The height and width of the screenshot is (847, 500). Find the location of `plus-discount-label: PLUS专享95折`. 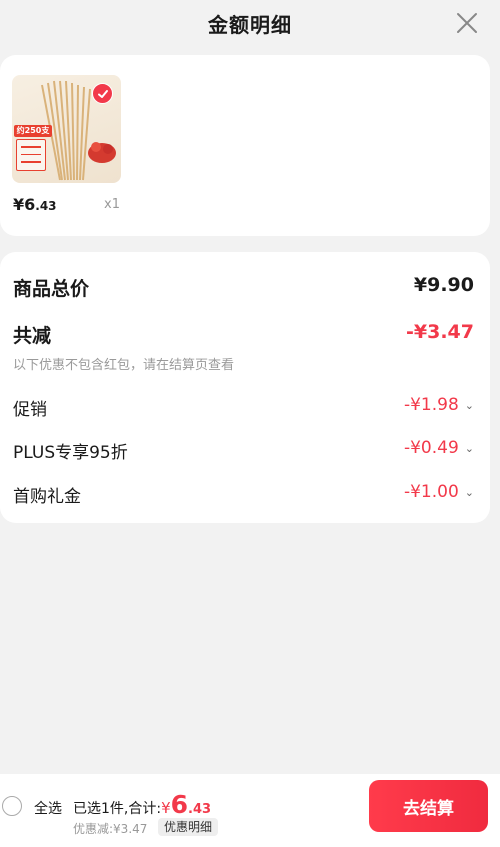

plus-discount-label: PLUS专享95折 is located at coordinates (70, 453).